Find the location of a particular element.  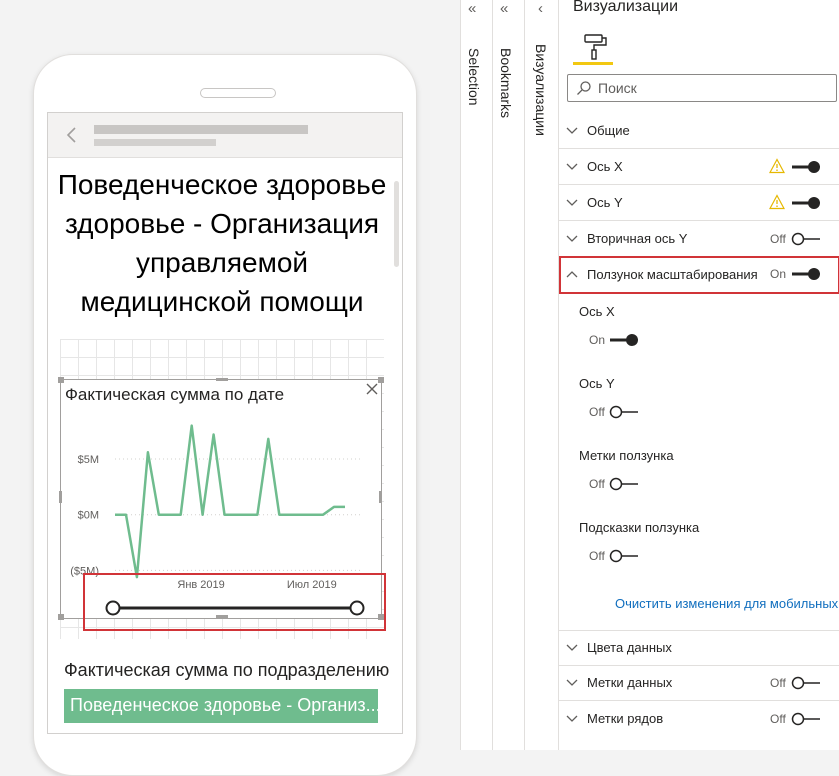

section-label: Метки данных is located at coordinates (630, 682).